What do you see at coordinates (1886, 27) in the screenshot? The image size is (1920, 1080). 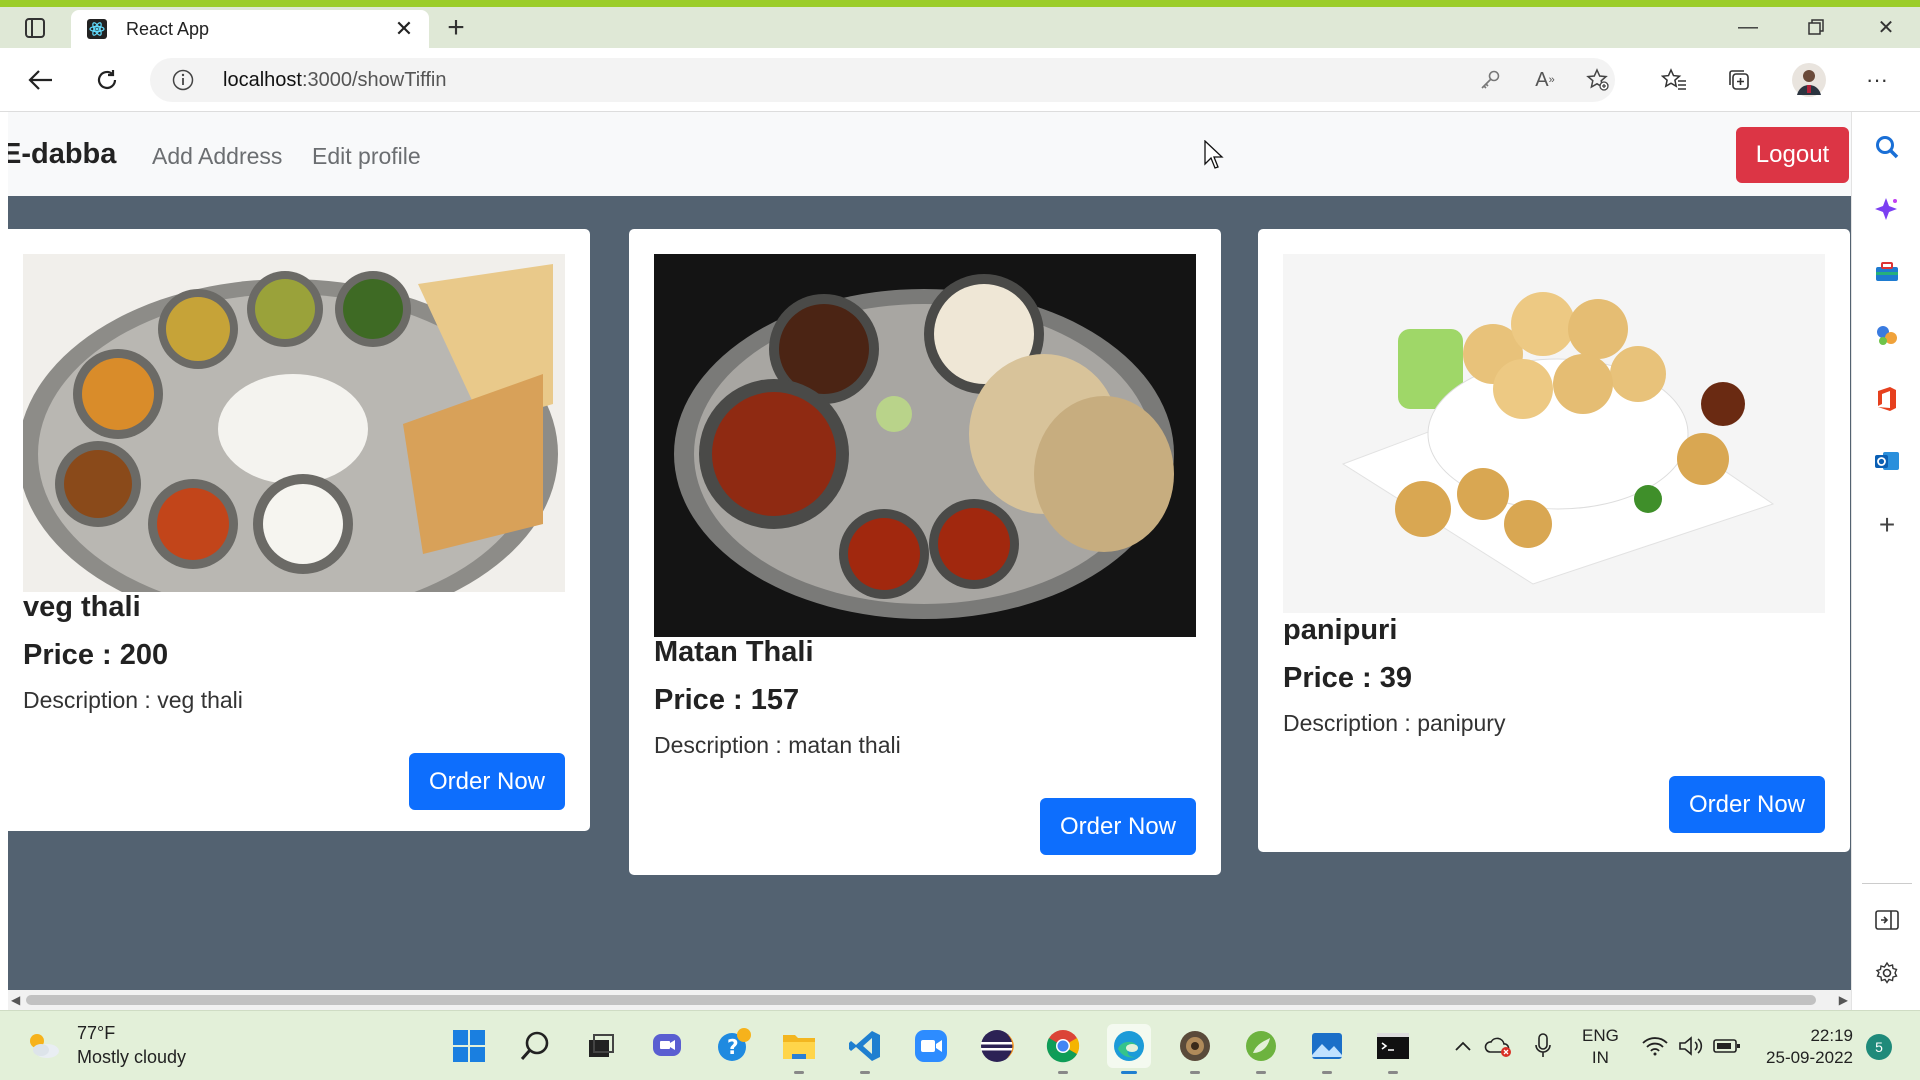 I see `close-window-icon: ✕` at bounding box center [1886, 27].